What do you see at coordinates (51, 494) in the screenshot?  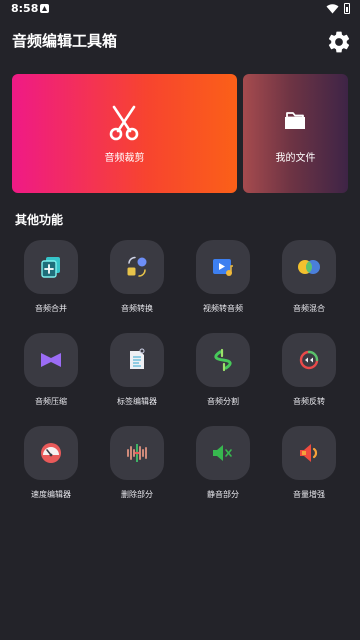 I see `tool-label: 速度编辑器` at bounding box center [51, 494].